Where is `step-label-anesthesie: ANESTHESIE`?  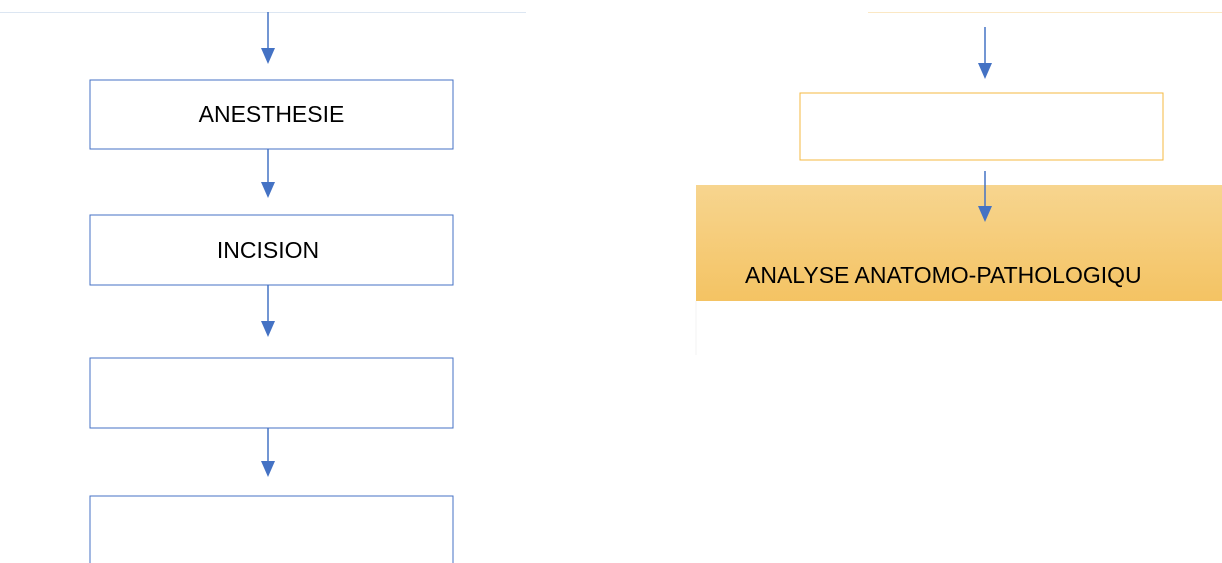 step-label-anesthesie: ANESTHESIE is located at coordinates (272, 114).